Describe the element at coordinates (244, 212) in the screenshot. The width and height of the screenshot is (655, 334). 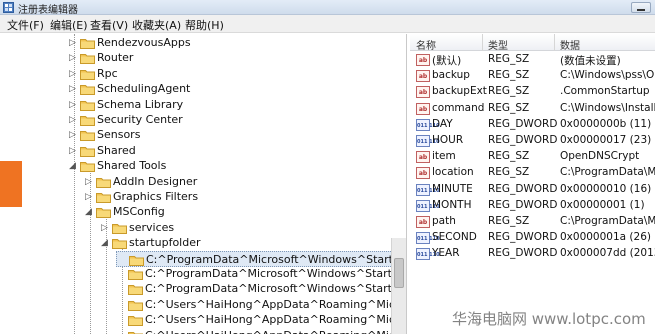
I see `tree-node: ◢ MSConfig` at that location.